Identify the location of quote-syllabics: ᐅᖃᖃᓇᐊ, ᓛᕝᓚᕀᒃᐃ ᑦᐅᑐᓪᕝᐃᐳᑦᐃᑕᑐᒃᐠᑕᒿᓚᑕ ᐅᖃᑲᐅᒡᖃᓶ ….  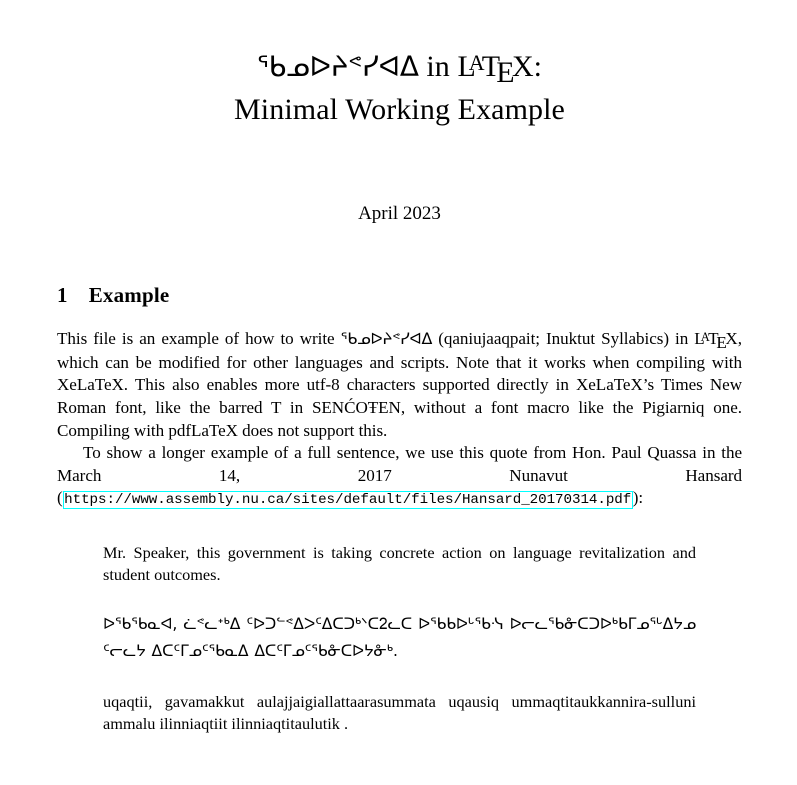
(399, 638).